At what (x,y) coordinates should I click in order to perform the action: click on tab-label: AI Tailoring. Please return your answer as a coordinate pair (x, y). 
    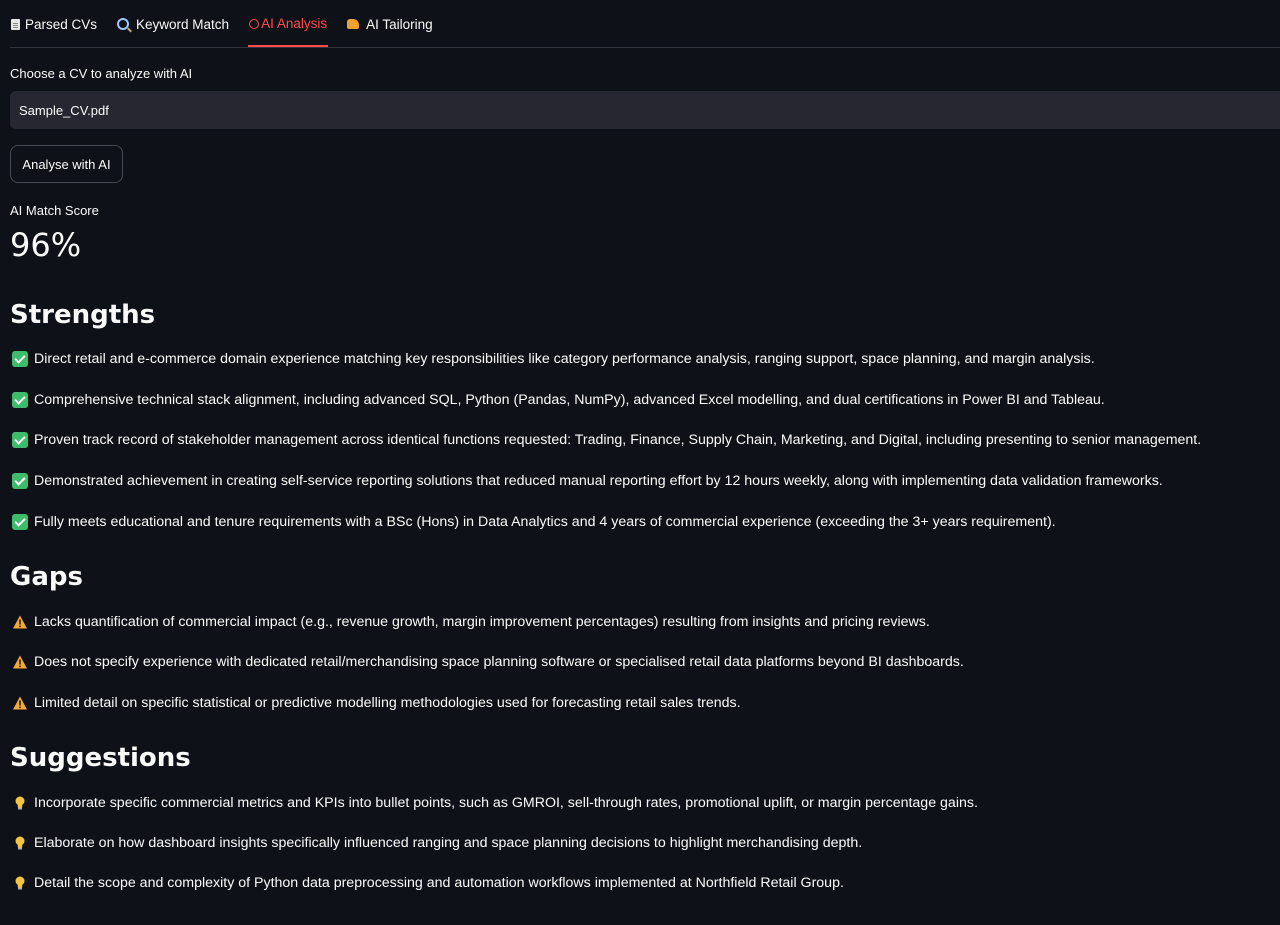
    Looking at the image, I should click on (399, 24).